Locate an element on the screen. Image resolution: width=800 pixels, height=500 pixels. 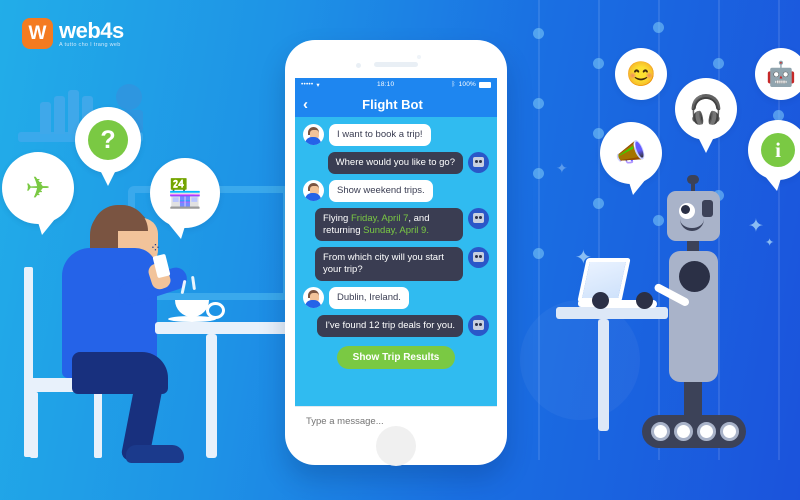
message-row-user: I want to book a trip! is located at coordinates (396, 135).